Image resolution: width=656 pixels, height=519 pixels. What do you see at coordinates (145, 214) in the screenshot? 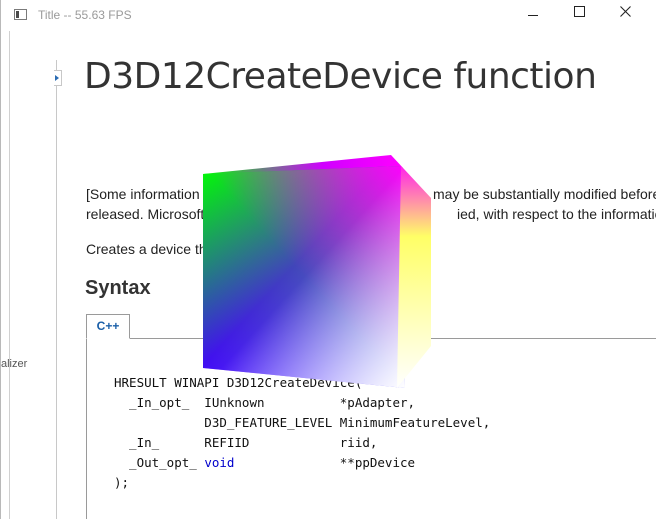
I see `info-text-line2-left: released. Microsoft` at bounding box center [145, 214].